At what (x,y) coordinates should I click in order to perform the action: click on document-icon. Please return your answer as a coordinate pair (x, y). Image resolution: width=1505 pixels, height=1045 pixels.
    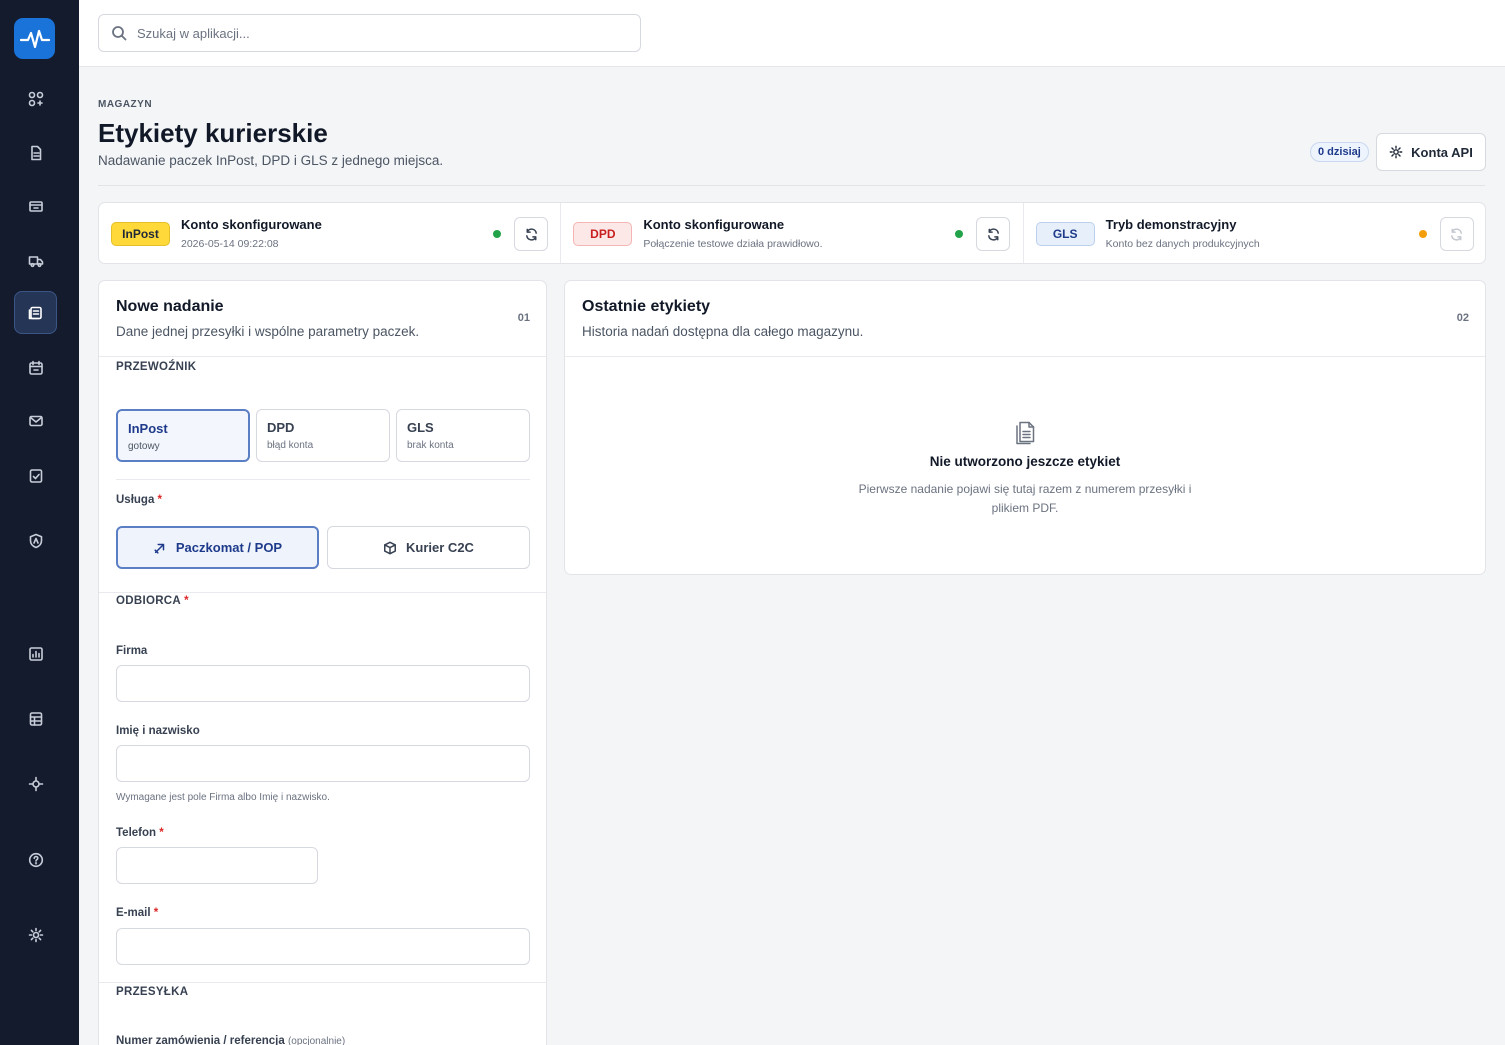
    Looking at the image, I should click on (35, 152).